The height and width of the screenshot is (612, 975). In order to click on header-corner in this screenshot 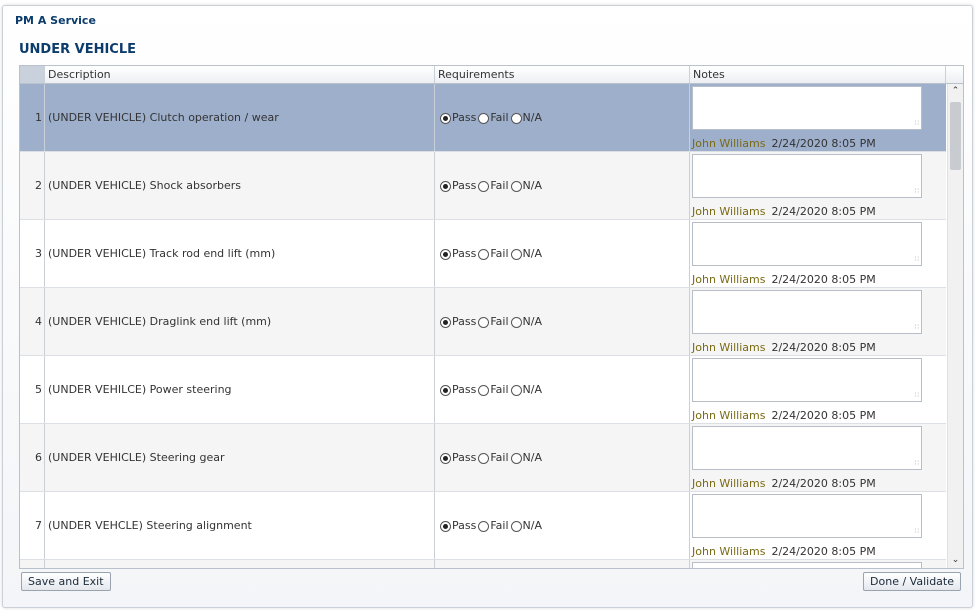, I will do `click(32, 74)`.